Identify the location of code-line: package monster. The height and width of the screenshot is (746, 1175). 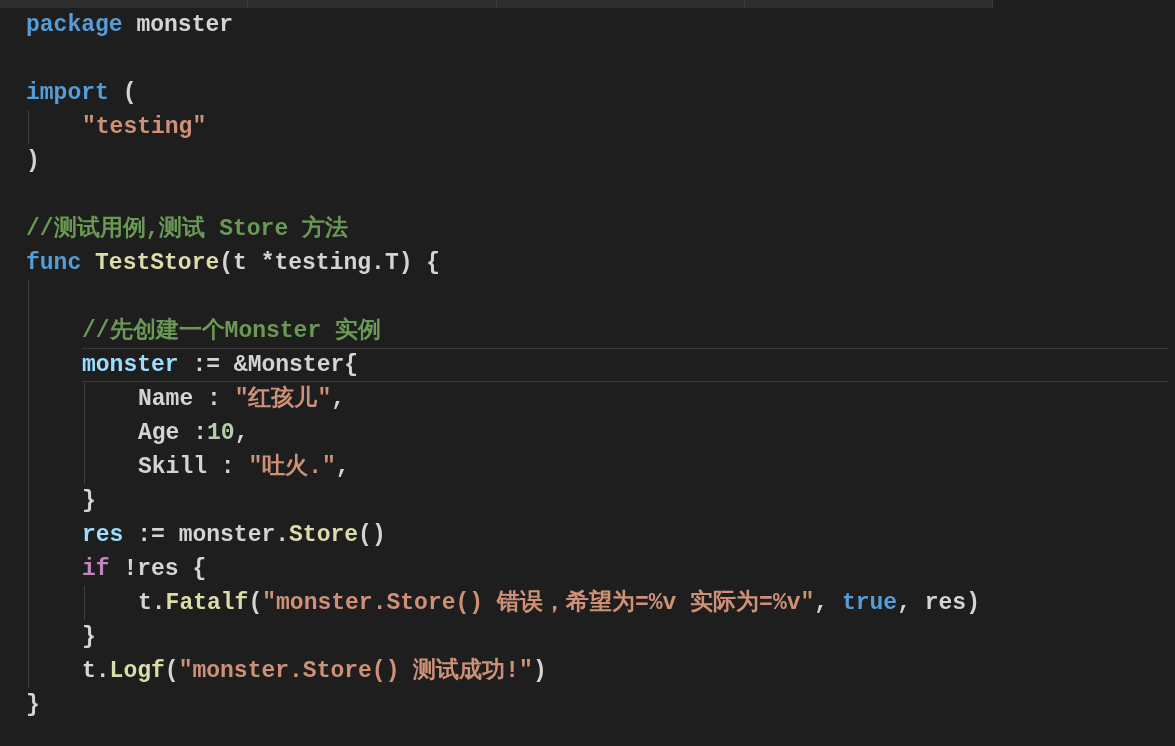
(130, 25).